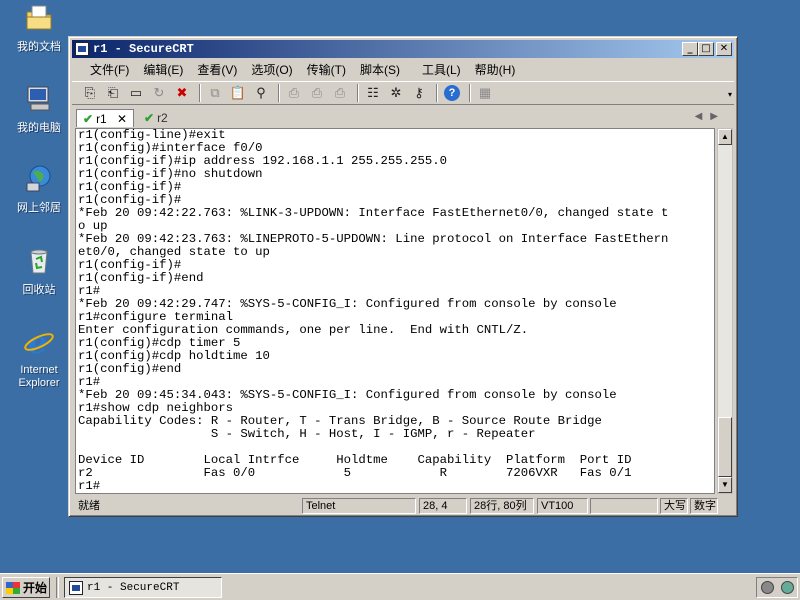 The image size is (800, 600). Describe the element at coordinates (101, 118) in the screenshot. I see `tab-label: r1` at that location.